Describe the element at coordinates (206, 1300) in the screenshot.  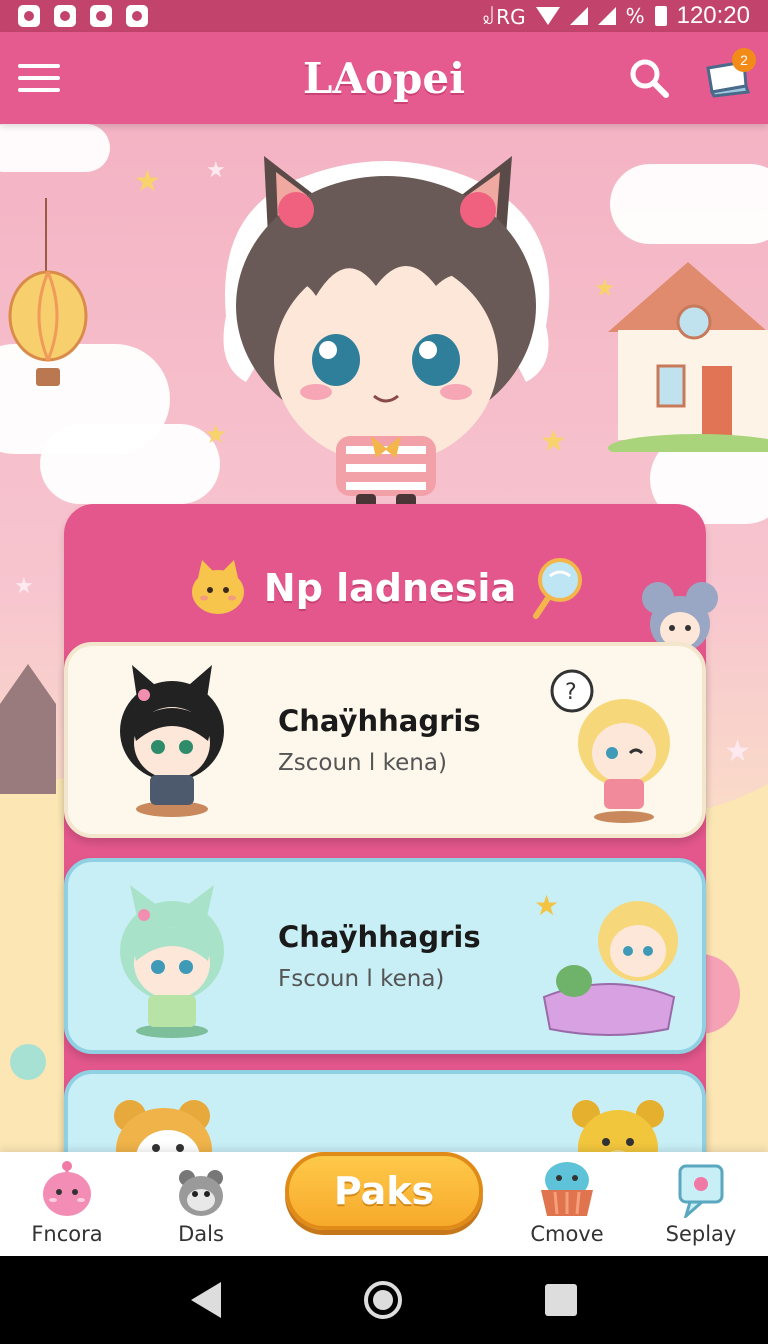
I see `back-icon` at that location.